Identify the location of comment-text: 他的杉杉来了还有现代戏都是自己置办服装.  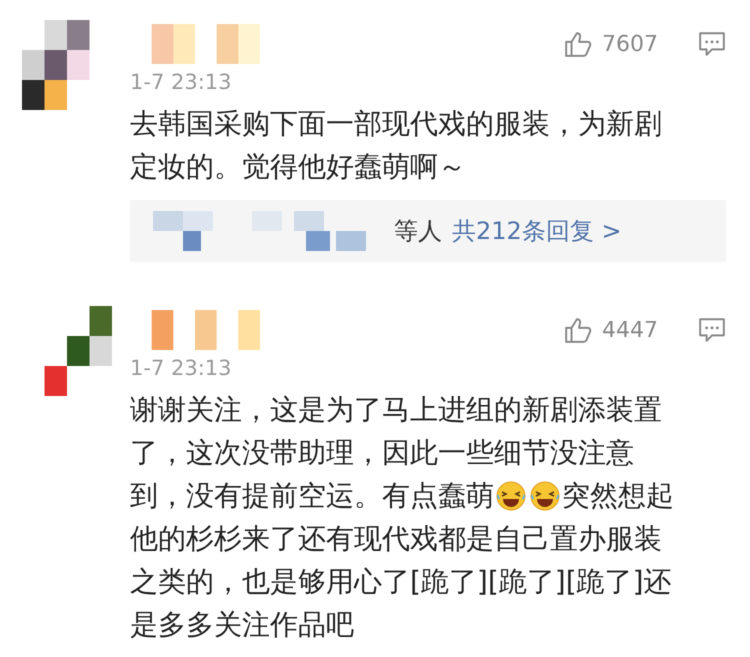
(396, 539).